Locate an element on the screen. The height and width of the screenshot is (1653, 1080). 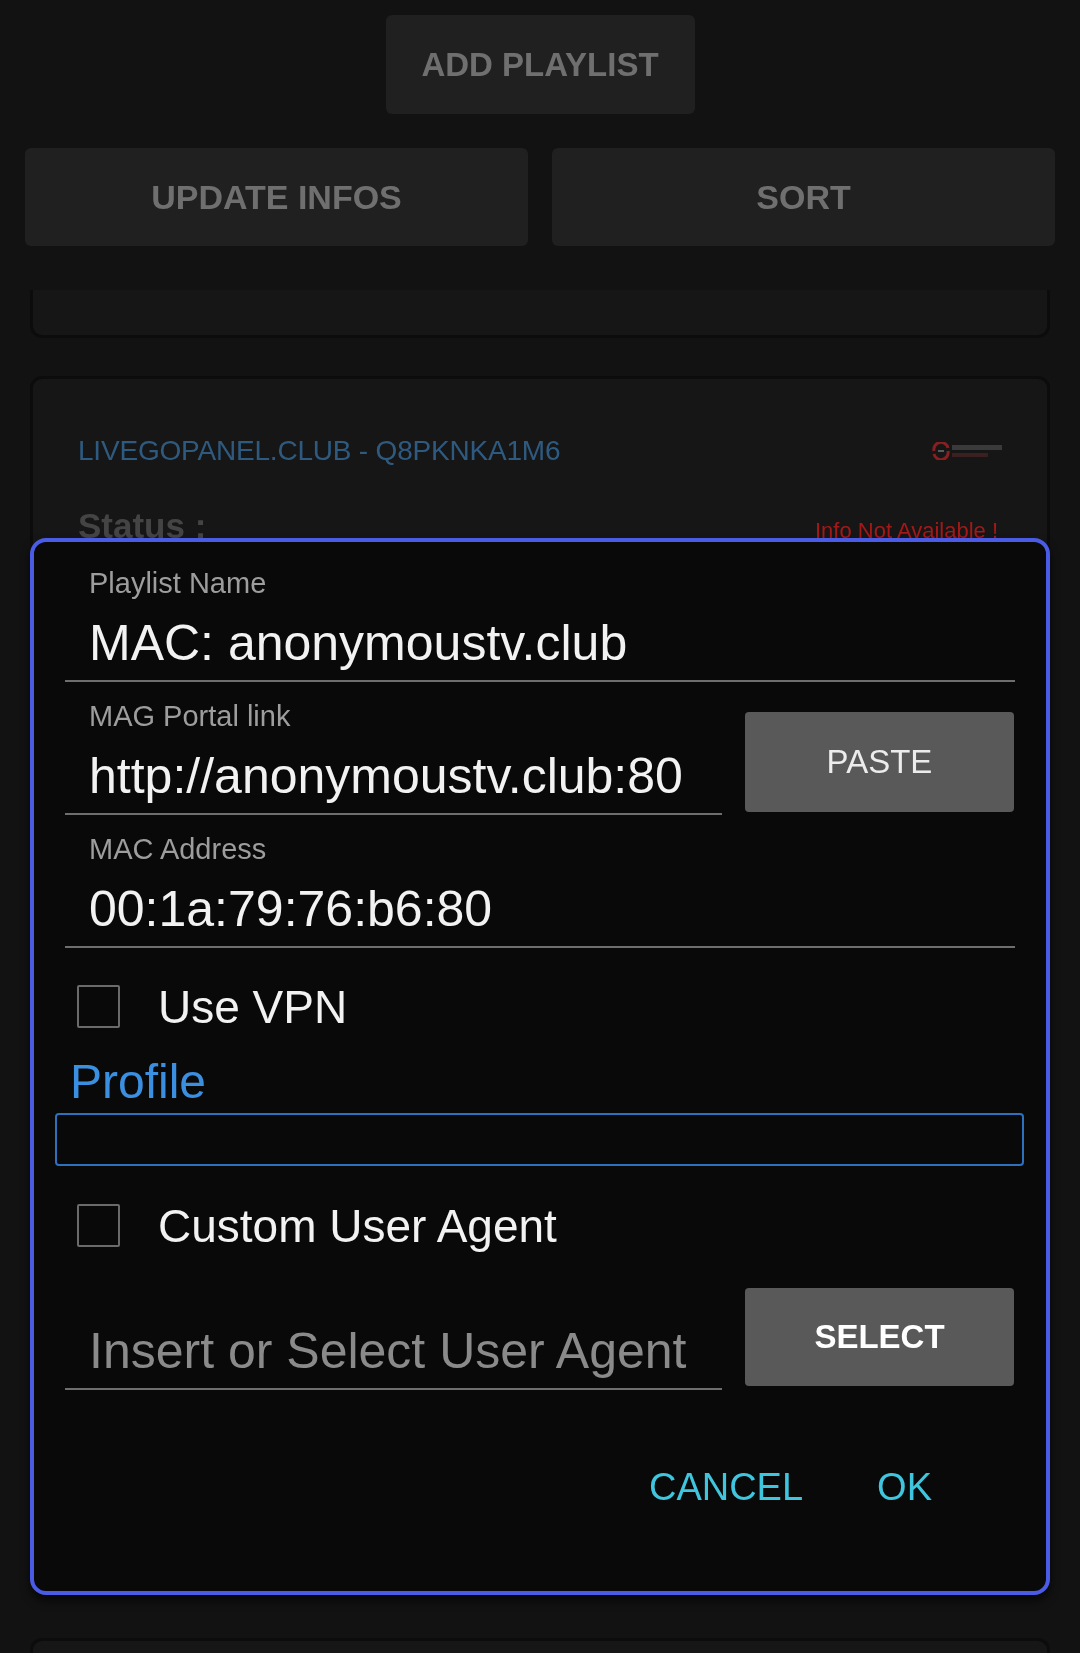
field-value: 00:1a:79:76:b6:80 is located at coordinates (291, 909).